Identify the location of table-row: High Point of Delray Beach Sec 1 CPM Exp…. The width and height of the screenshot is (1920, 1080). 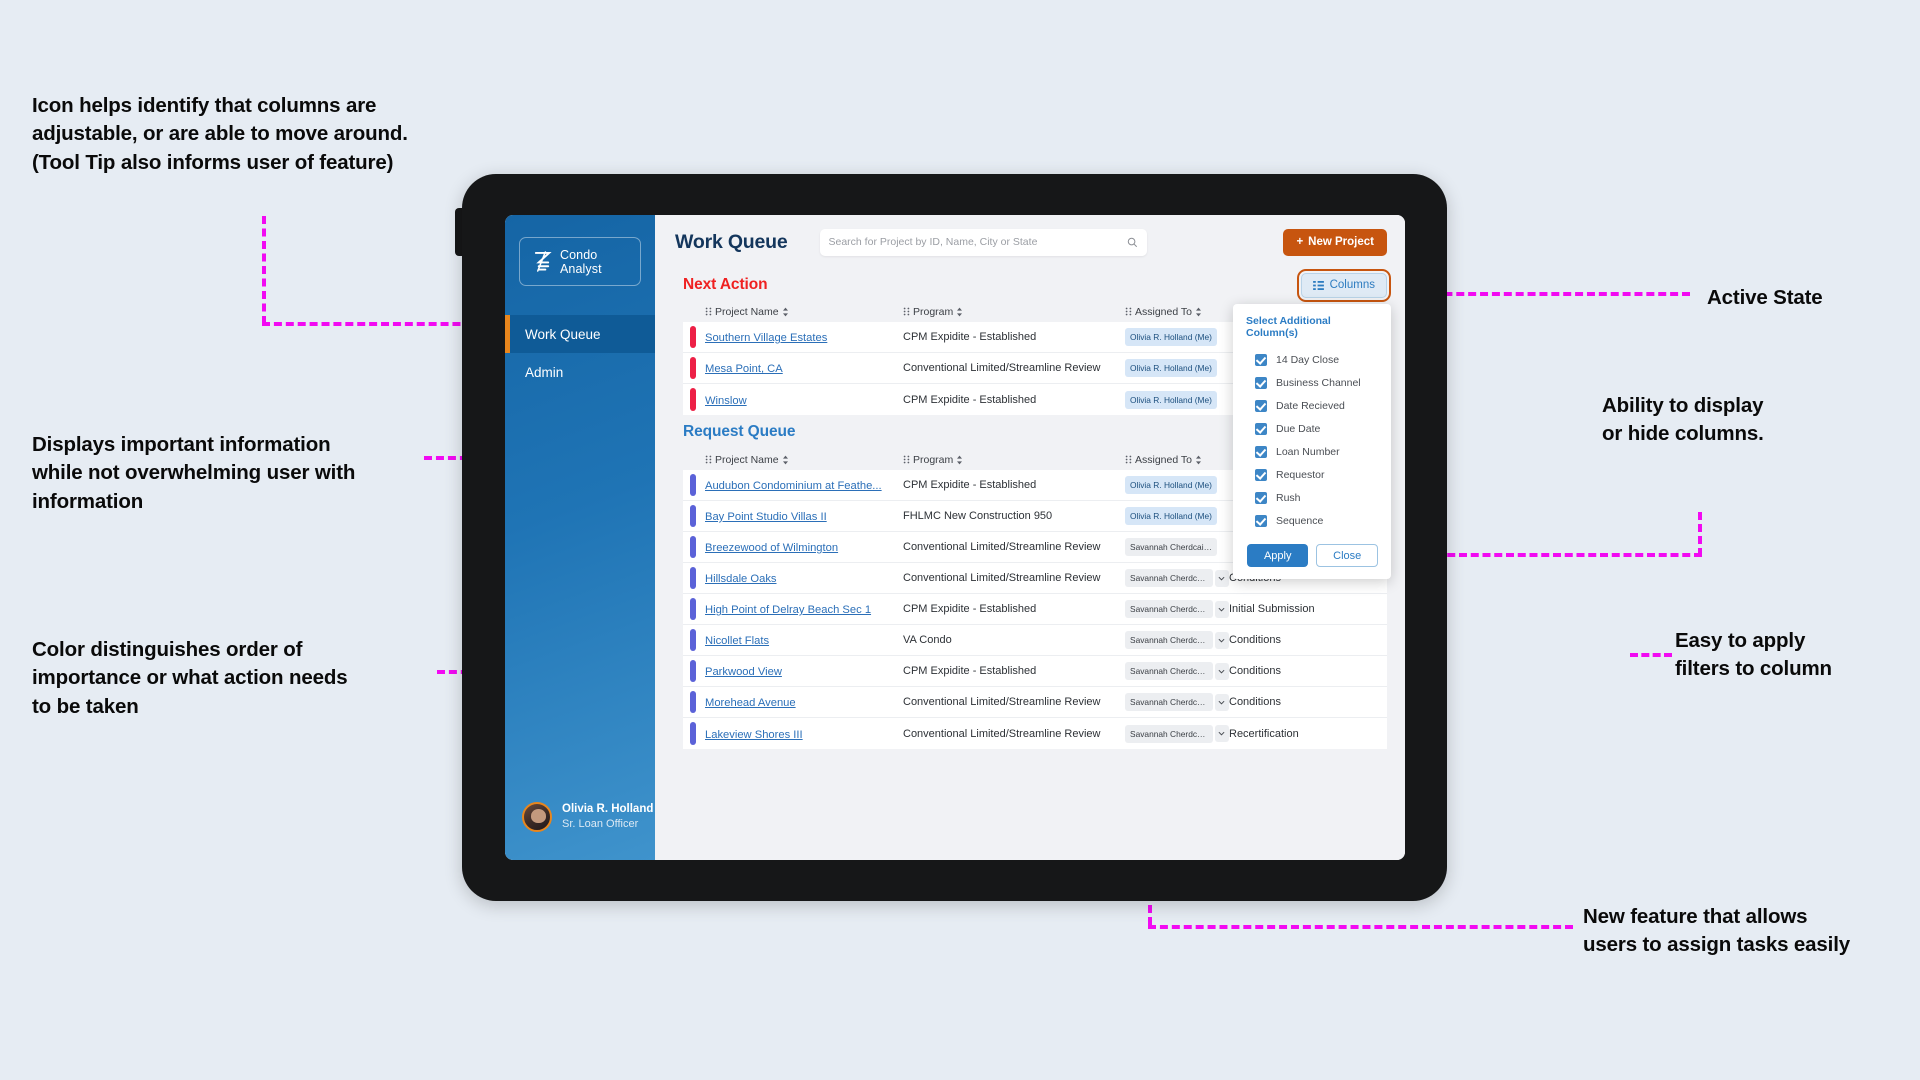
(1035, 609).